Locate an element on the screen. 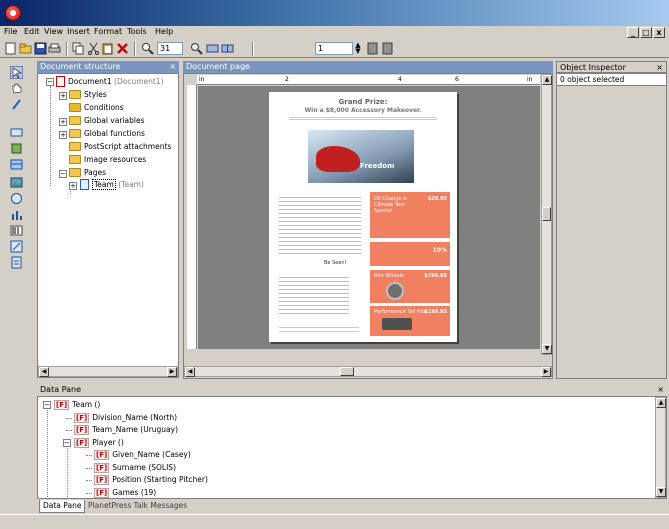 The height and width of the screenshot is (529, 669). image-tool-icon is located at coordinates (16, 182).